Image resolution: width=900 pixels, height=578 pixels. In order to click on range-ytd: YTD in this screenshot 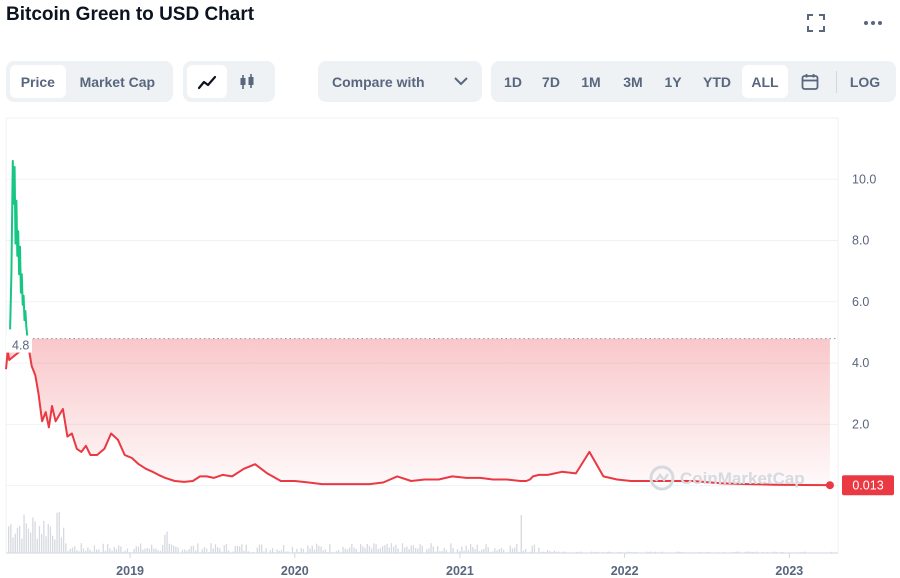, I will do `click(717, 81)`.